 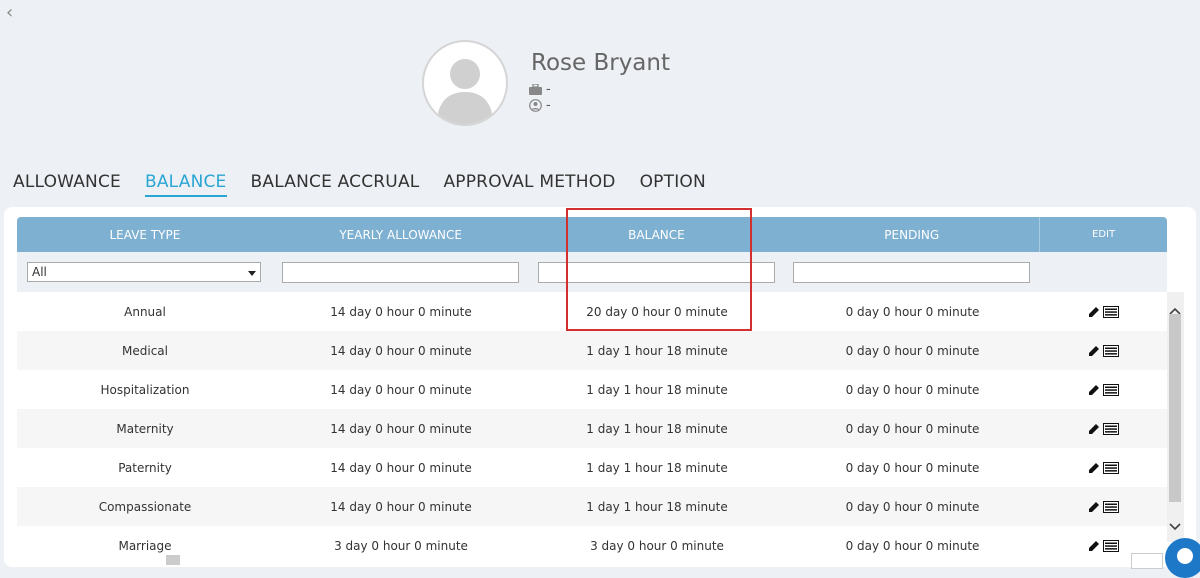 I want to click on leave-type-filter-select: All, so click(x=144, y=272).